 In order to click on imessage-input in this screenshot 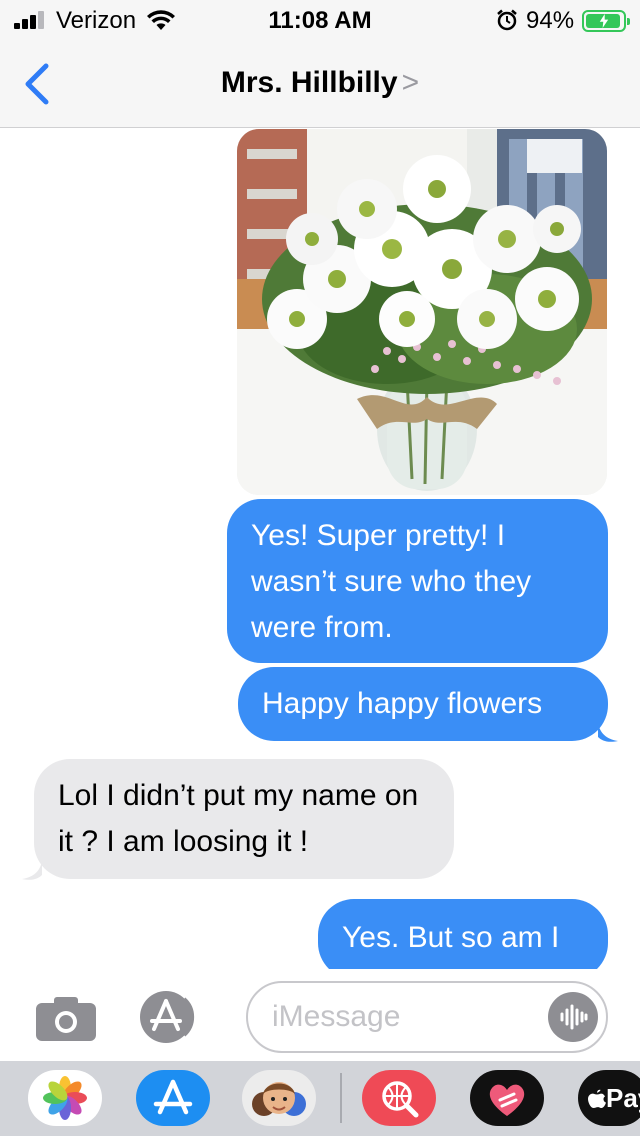, I will do `click(407, 1017)`.